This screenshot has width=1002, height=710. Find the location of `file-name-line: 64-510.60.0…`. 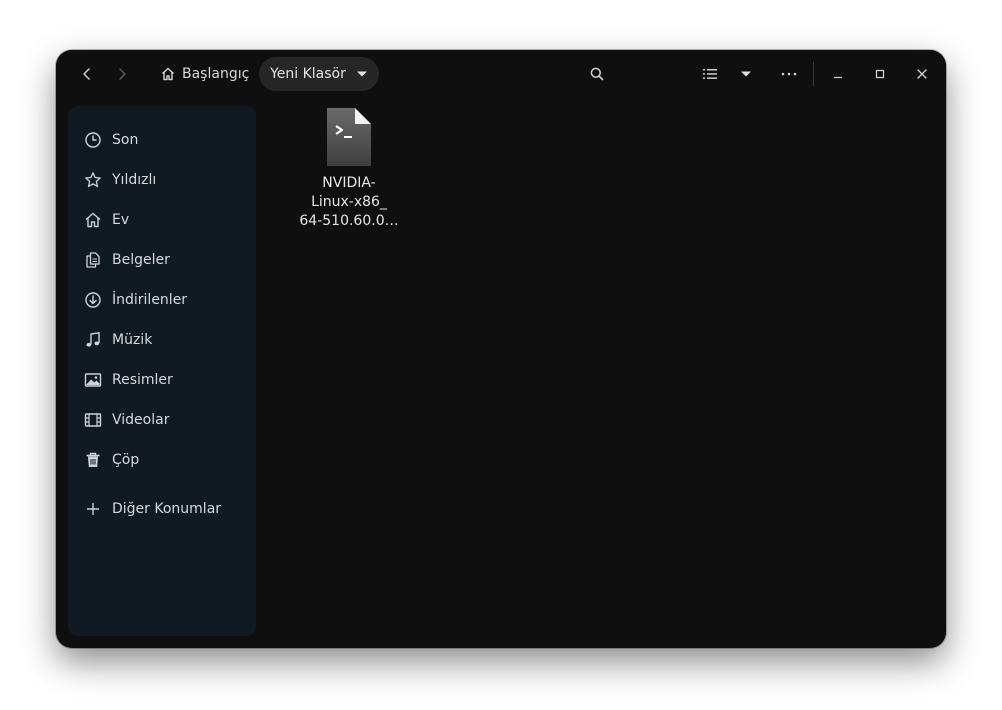

file-name-line: 64-510.60.0… is located at coordinates (349, 221).